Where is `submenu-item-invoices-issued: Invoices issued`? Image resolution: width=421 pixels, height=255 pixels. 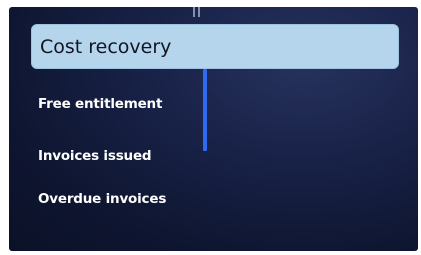 submenu-item-invoices-issued: Invoices issued is located at coordinates (95, 156).